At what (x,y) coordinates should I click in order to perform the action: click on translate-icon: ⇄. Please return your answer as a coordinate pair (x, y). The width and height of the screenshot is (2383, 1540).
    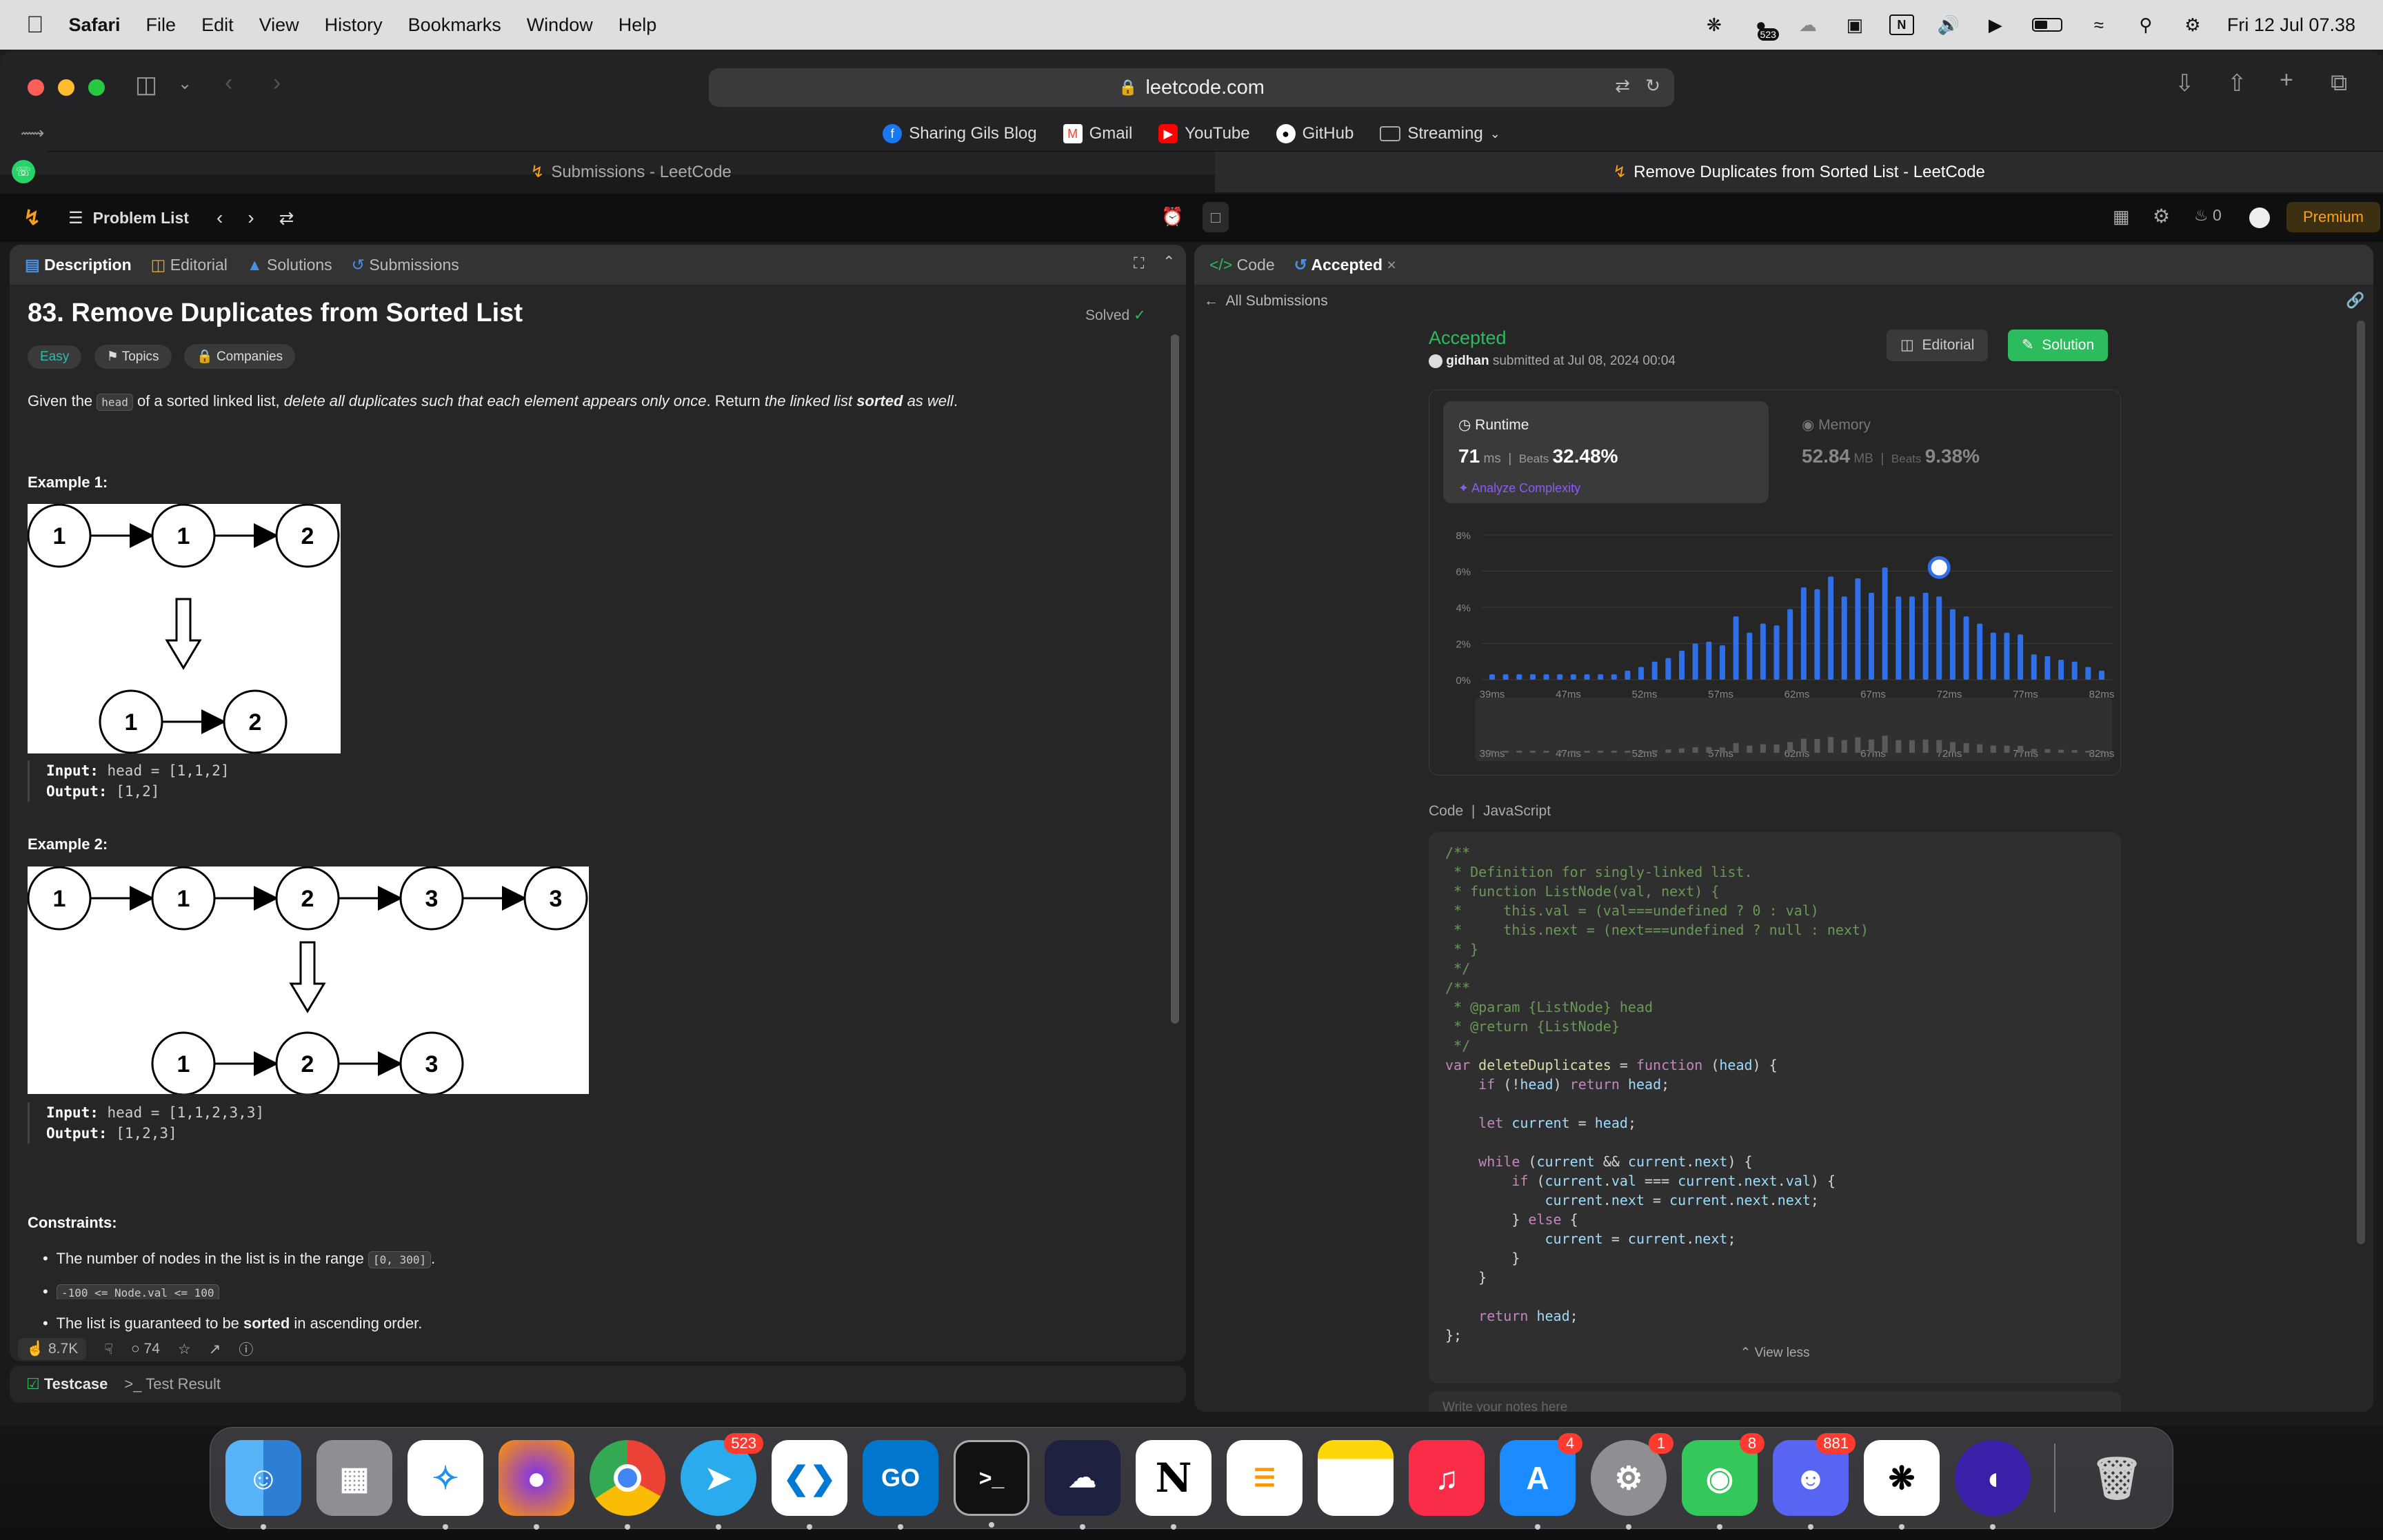
    Looking at the image, I should click on (1622, 86).